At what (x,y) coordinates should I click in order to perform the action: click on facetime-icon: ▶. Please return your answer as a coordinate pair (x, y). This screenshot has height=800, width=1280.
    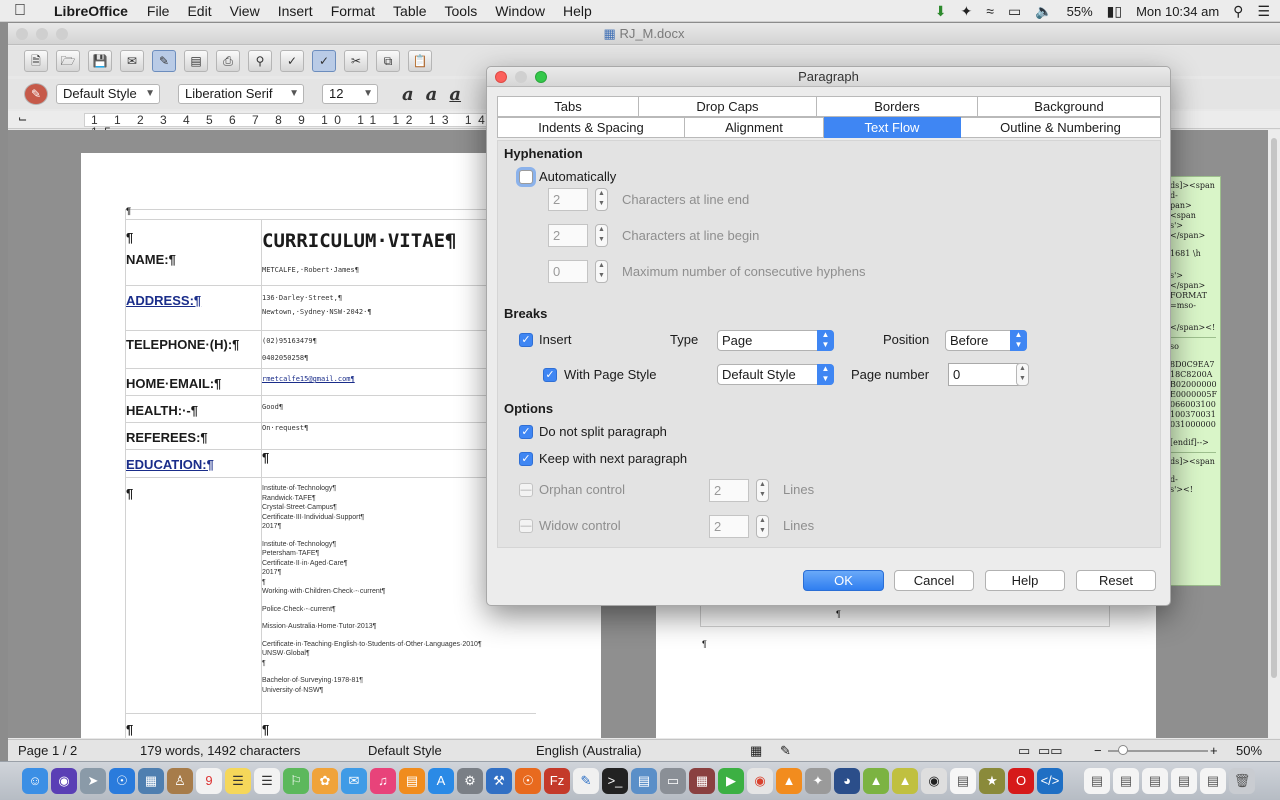
    Looking at the image, I should click on (731, 781).